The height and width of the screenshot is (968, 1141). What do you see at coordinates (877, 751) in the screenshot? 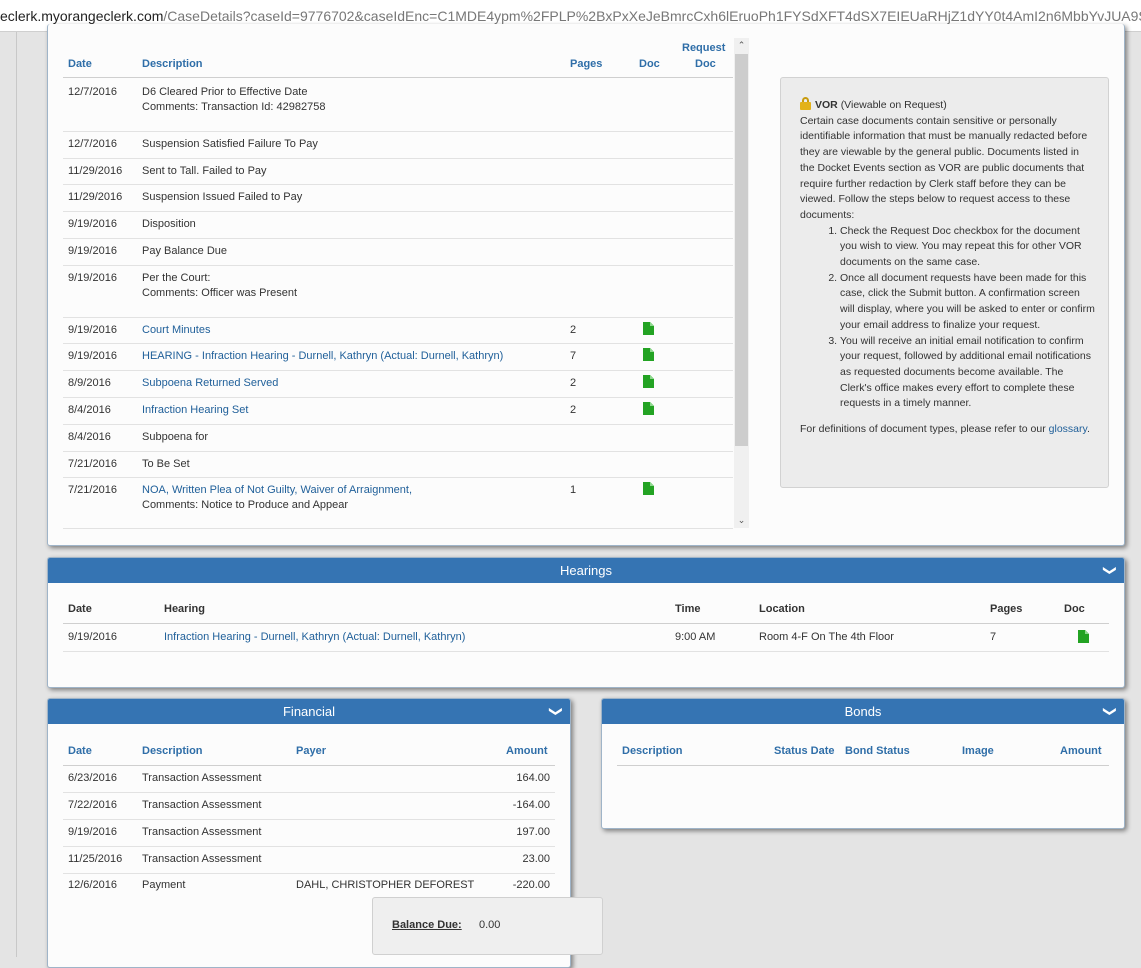
I see `bonds-header-bond-status: Bond Status` at bounding box center [877, 751].